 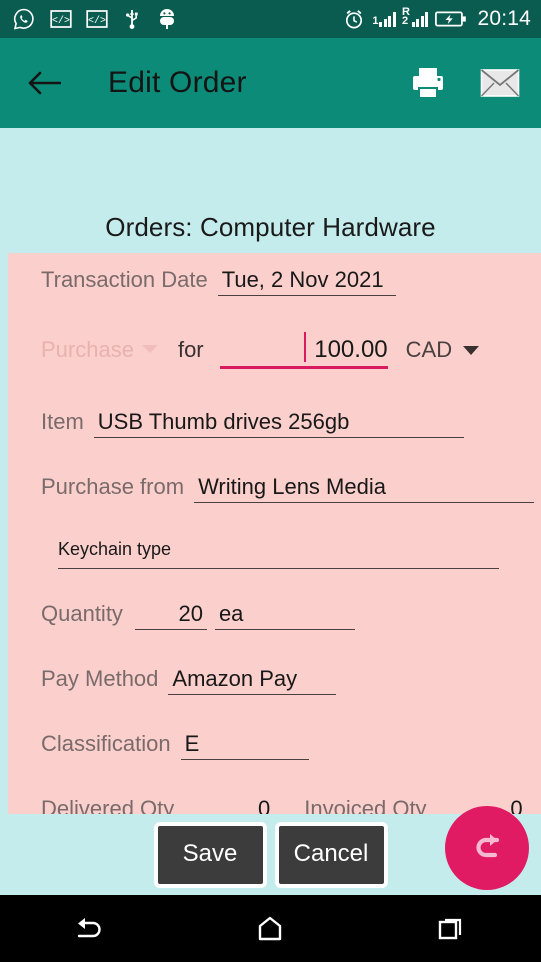 I want to click on currency-select: CAD, so click(x=442, y=350).